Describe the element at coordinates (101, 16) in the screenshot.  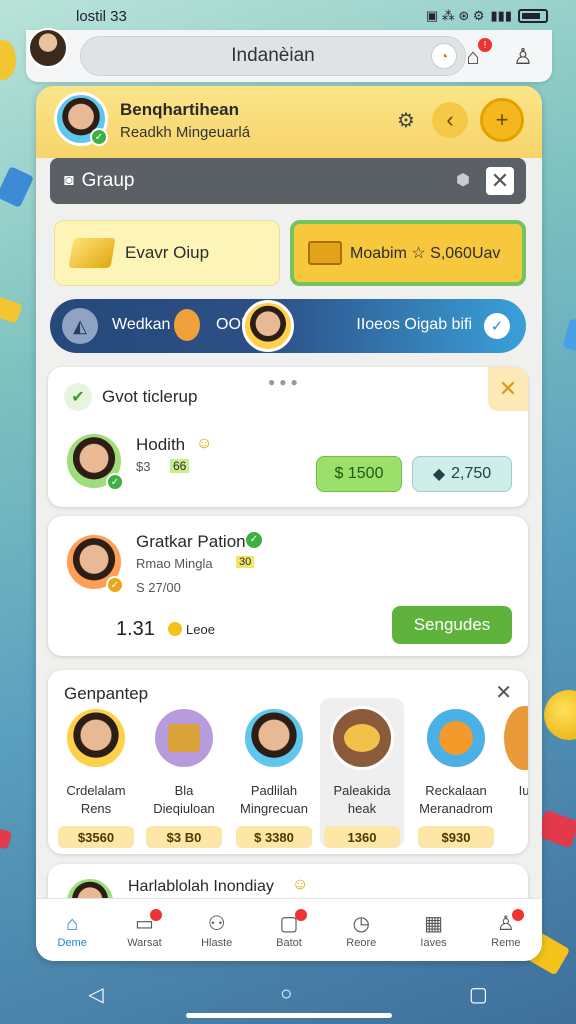
I see `status-time: lostil 33` at that location.